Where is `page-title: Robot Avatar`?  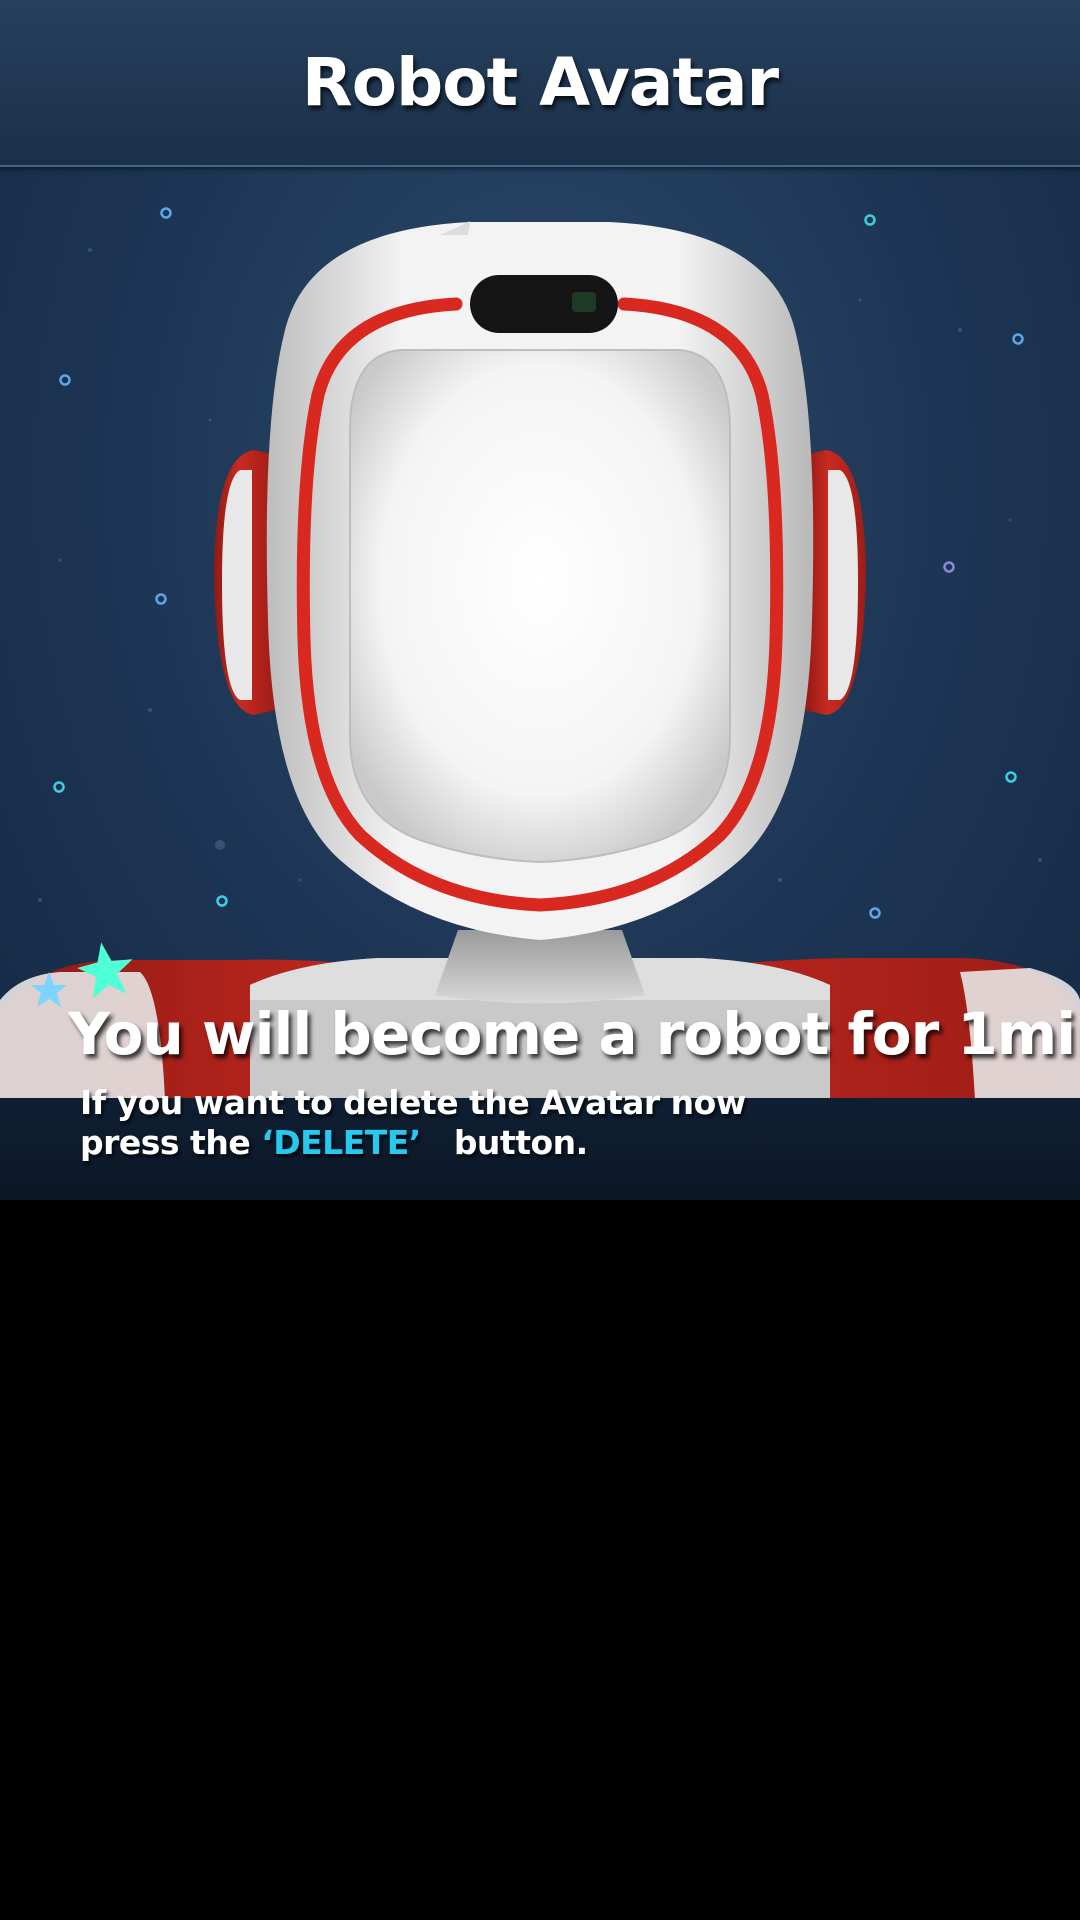
page-title: Robot Avatar is located at coordinates (540, 82).